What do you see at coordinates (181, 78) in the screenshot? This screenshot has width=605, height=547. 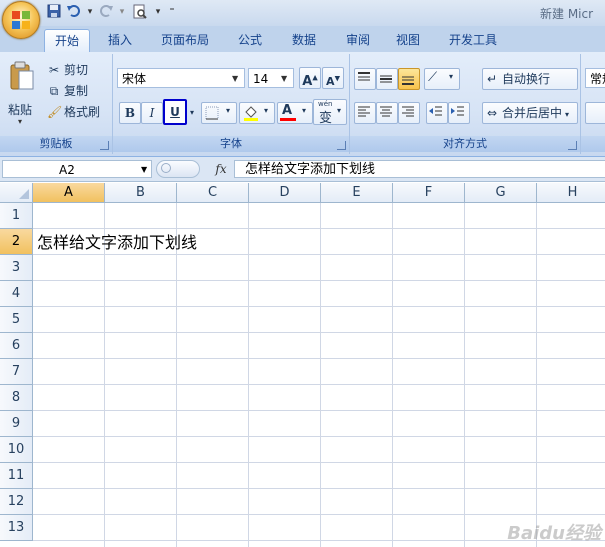 I see `font-name-combo: 宋体 ▼` at bounding box center [181, 78].